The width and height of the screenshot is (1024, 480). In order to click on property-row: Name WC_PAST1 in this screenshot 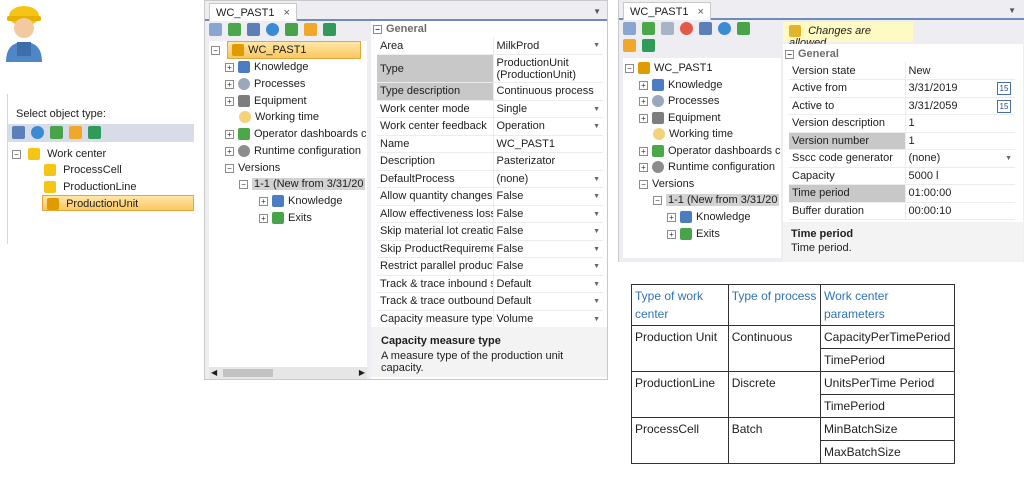, I will do `click(490, 144)`.